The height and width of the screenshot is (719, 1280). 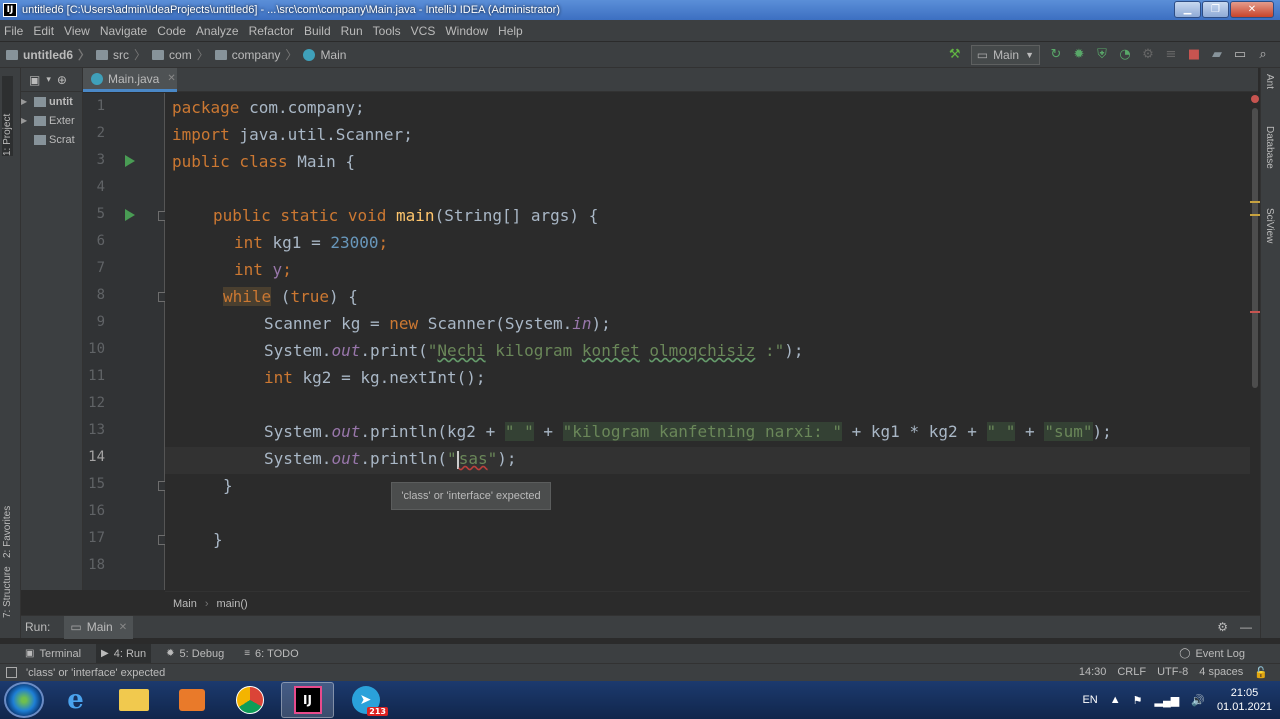 I want to click on editor-scrollbar, so click(x=1255, y=341).